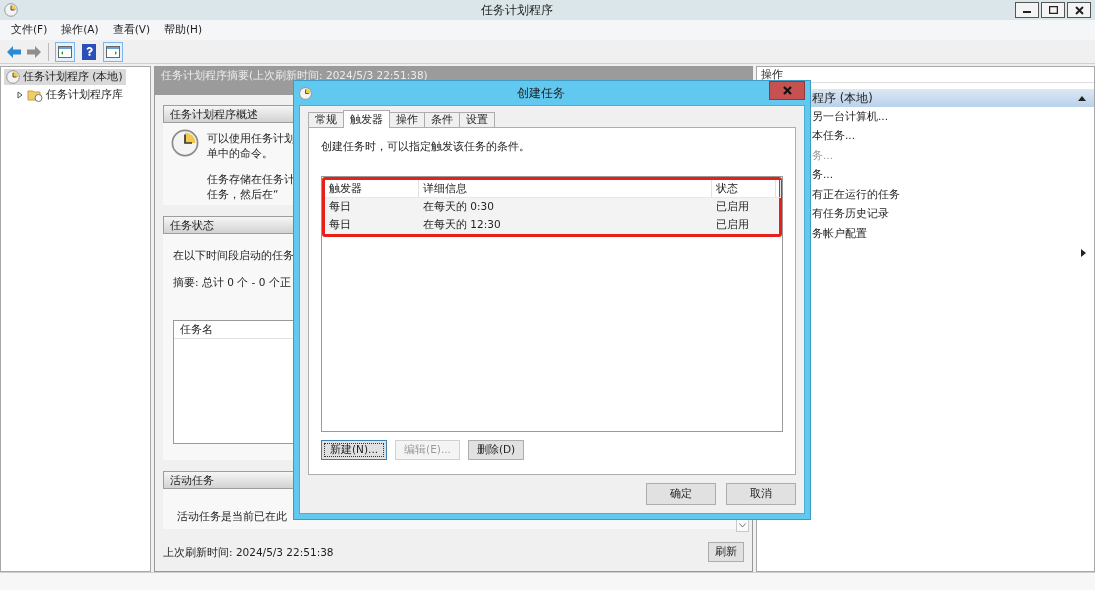 The height and width of the screenshot is (590, 1095). What do you see at coordinates (426, 147) in the screenshot?
I see `description-text: 创建任务时，可以指定触发该任务的条件。` at bounding box center [426, 147].